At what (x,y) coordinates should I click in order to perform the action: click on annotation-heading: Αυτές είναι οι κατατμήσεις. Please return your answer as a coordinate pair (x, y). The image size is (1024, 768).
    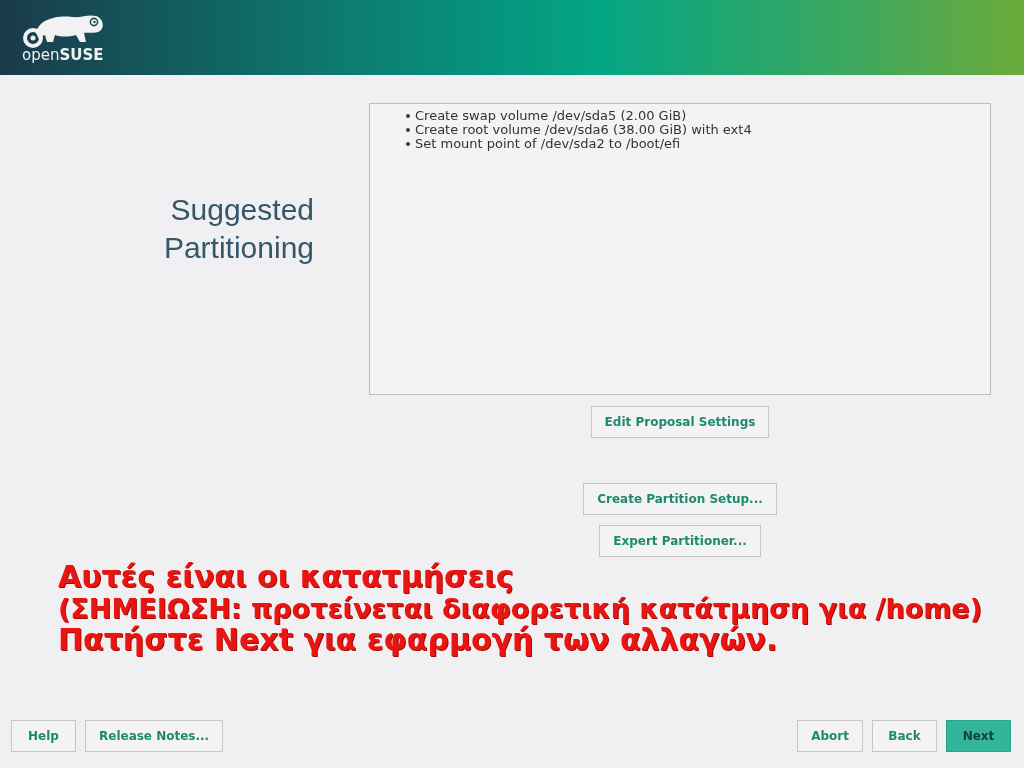
    Looking at the image, I should click on (286, 577).